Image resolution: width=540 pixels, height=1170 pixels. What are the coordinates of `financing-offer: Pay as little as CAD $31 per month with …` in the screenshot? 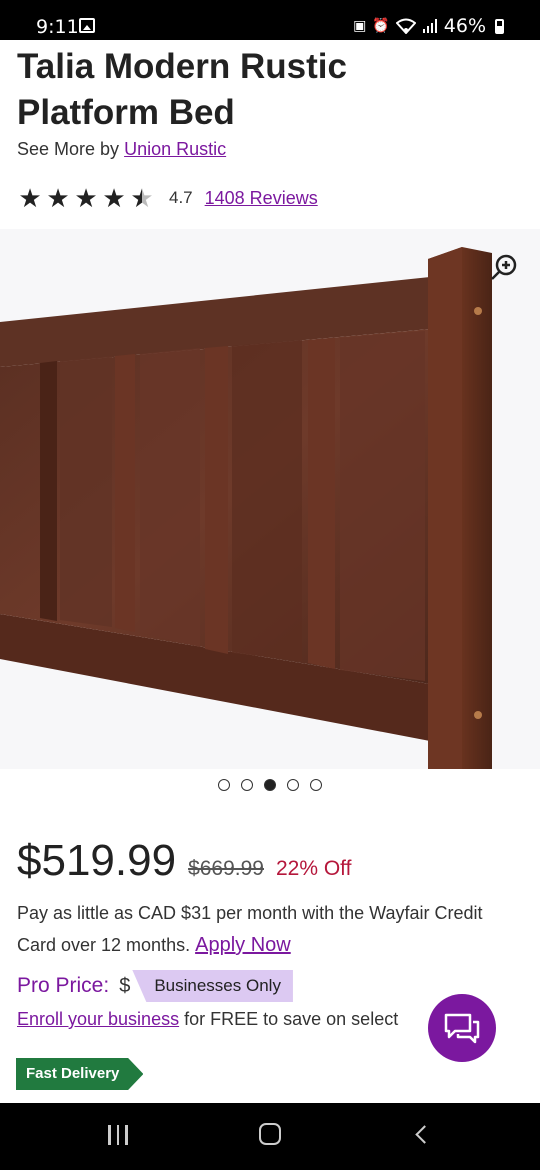 It's located at (267, 929).